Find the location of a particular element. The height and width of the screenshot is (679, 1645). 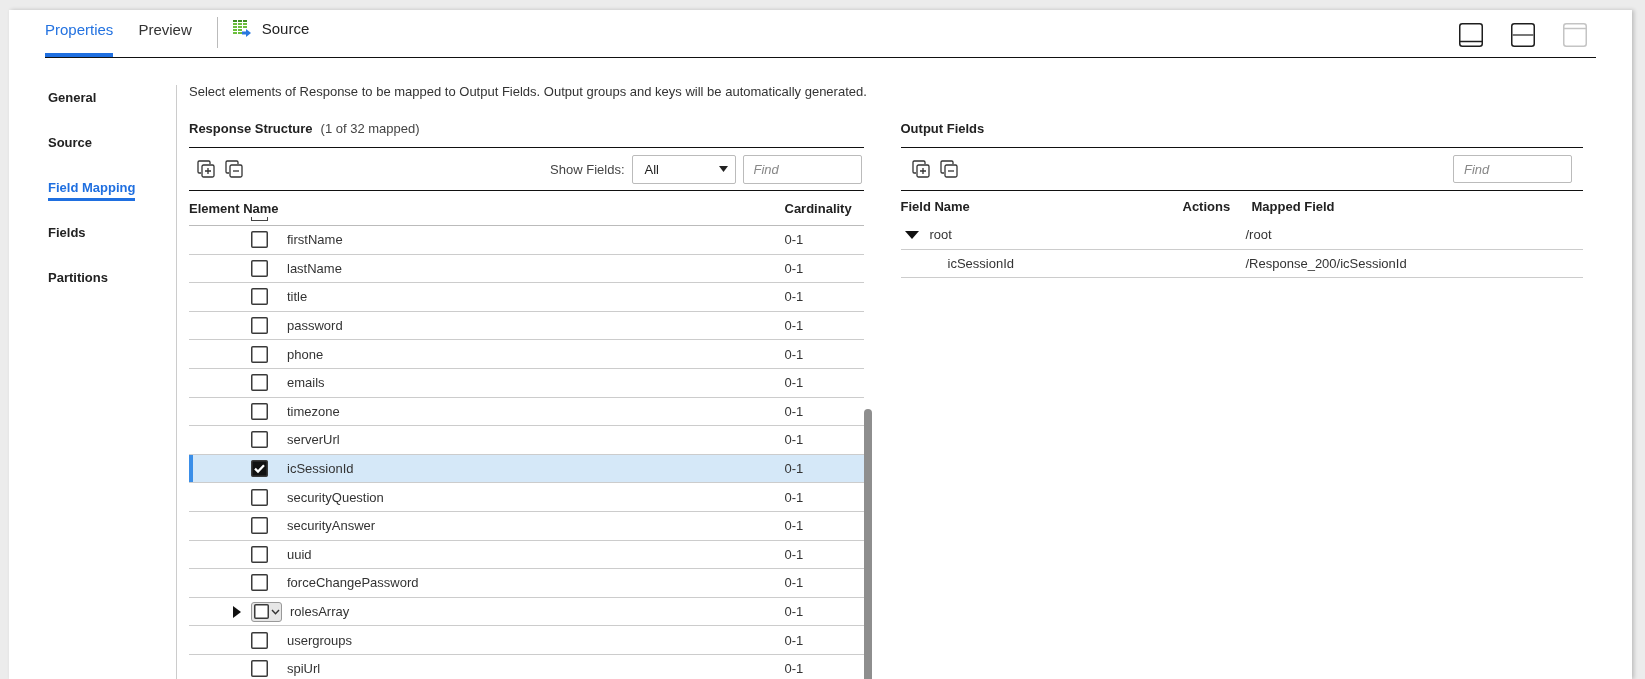

table-row: firstName 0-1 is located at coordinates (526, 240).